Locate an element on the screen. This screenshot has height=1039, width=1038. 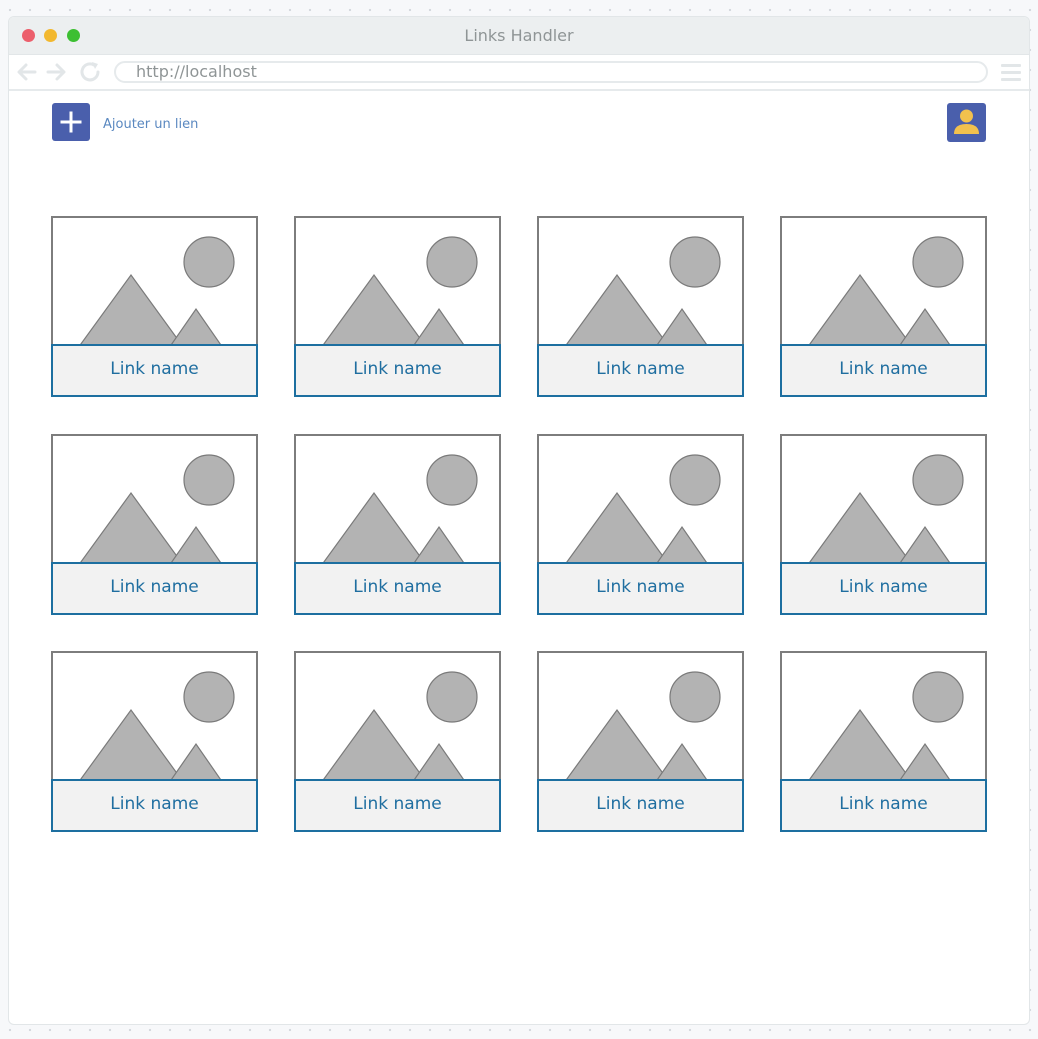
title-bar: Links Handler is located at coordinates (519, 36).